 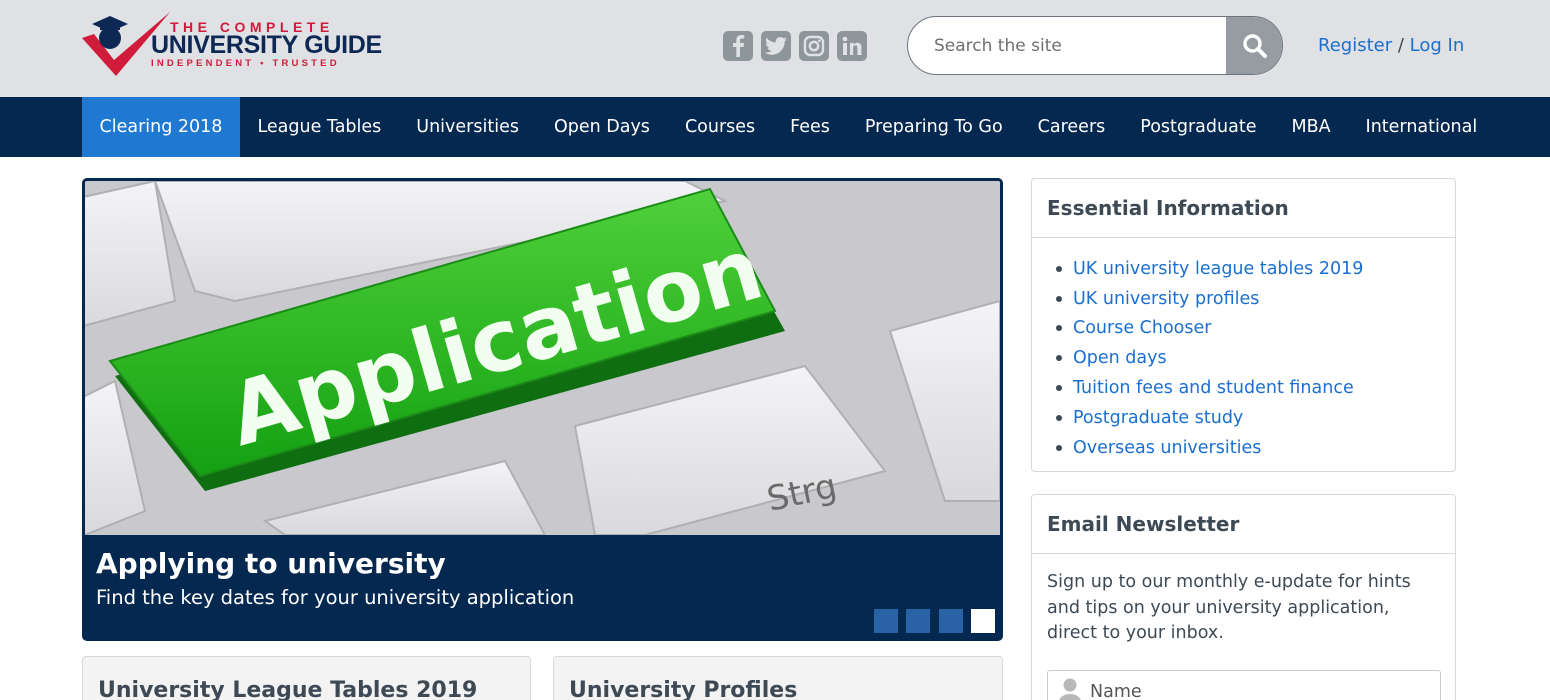 I want to click on list-item: Tuition fees and student finance, so click(x=1255, y=388).